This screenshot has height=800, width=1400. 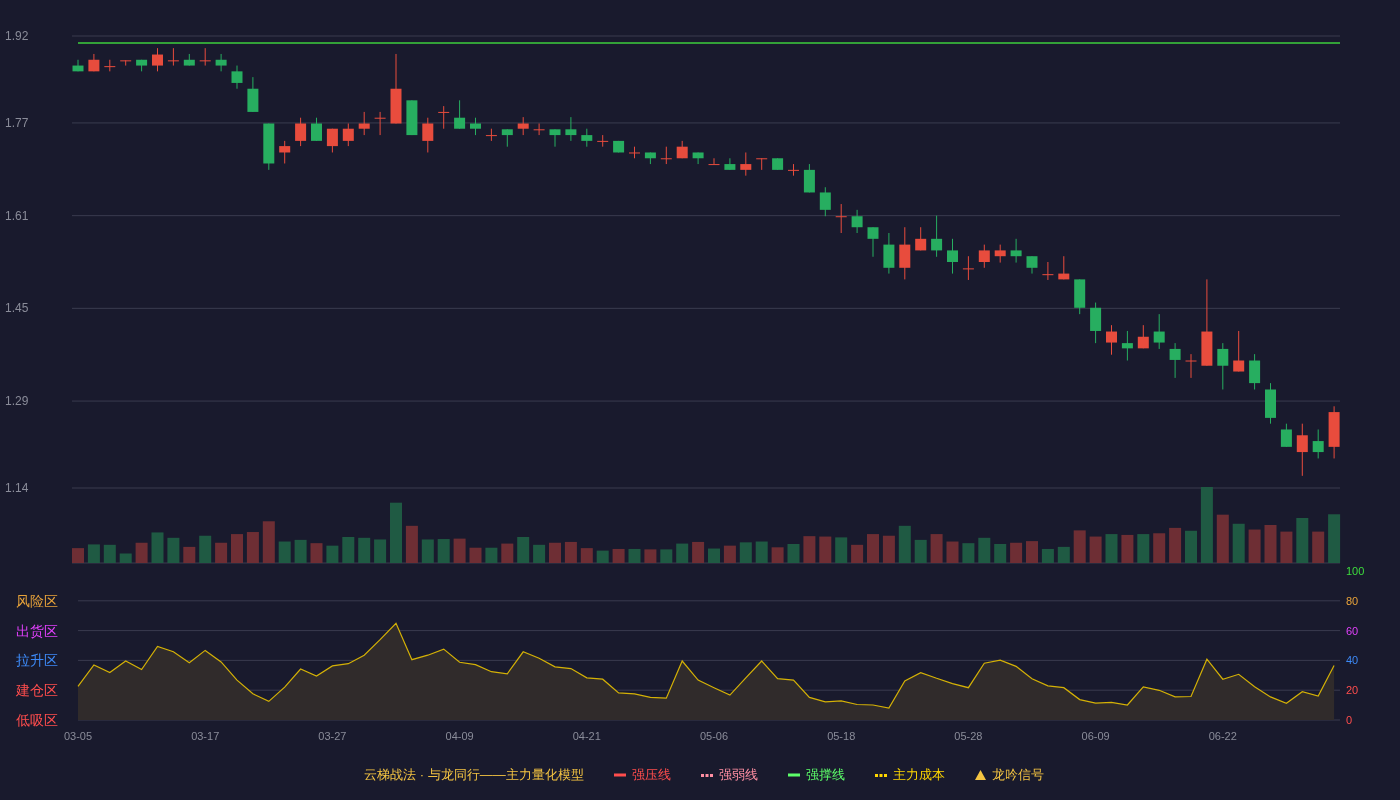 What do you see at coordinates (37, 690) in the screenshot?
I see `zone-label: 建仓区` at bounding box center [37, 690].